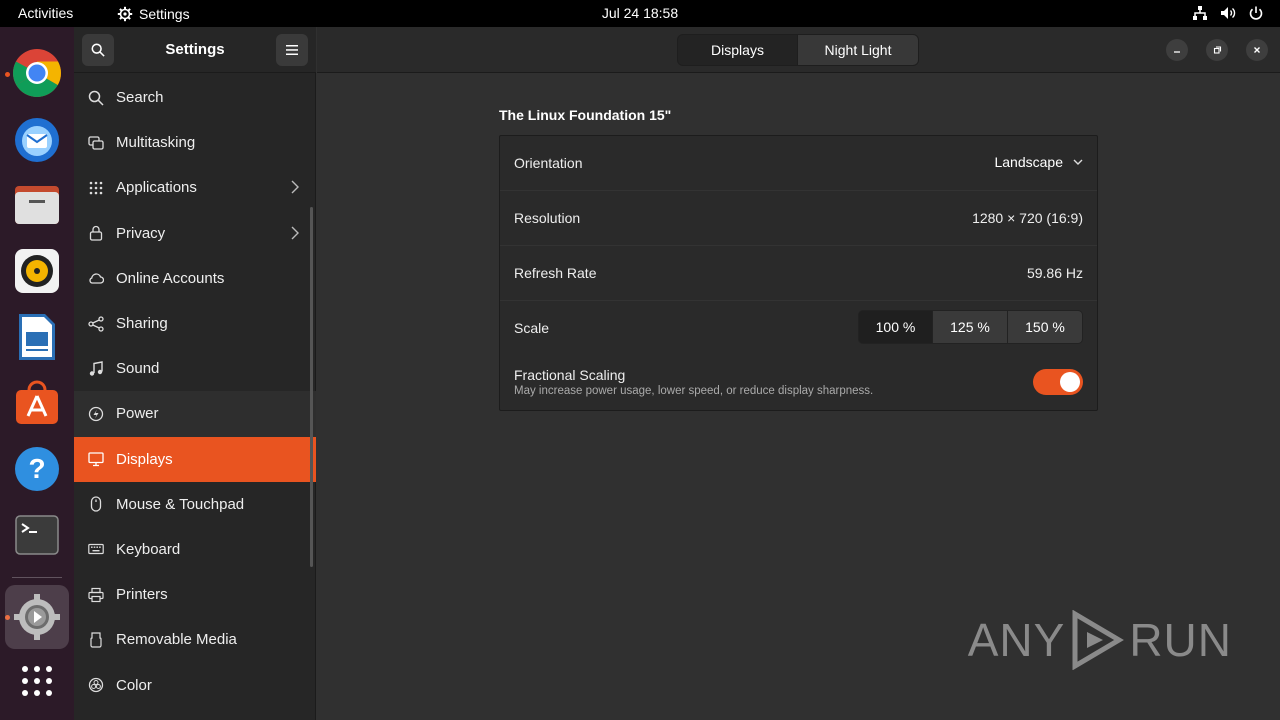 The image size is (1280, 720). Describe the element at coordinates (858, 50) in the screenshot. I see `tab-night-light: Night Light` at that location.